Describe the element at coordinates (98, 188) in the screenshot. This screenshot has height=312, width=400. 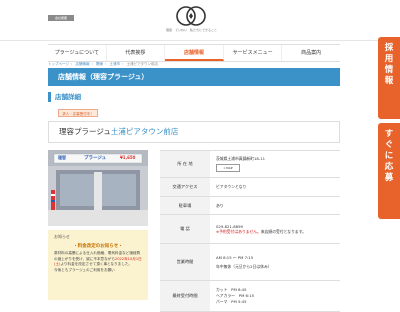
I see `storefront-photo: 理容 プラージュ ¥1,650` at that location.